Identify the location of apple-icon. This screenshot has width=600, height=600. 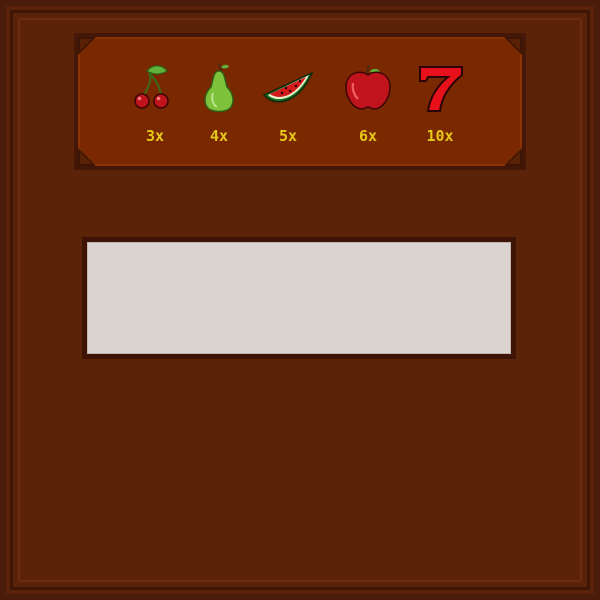
(368, 87).